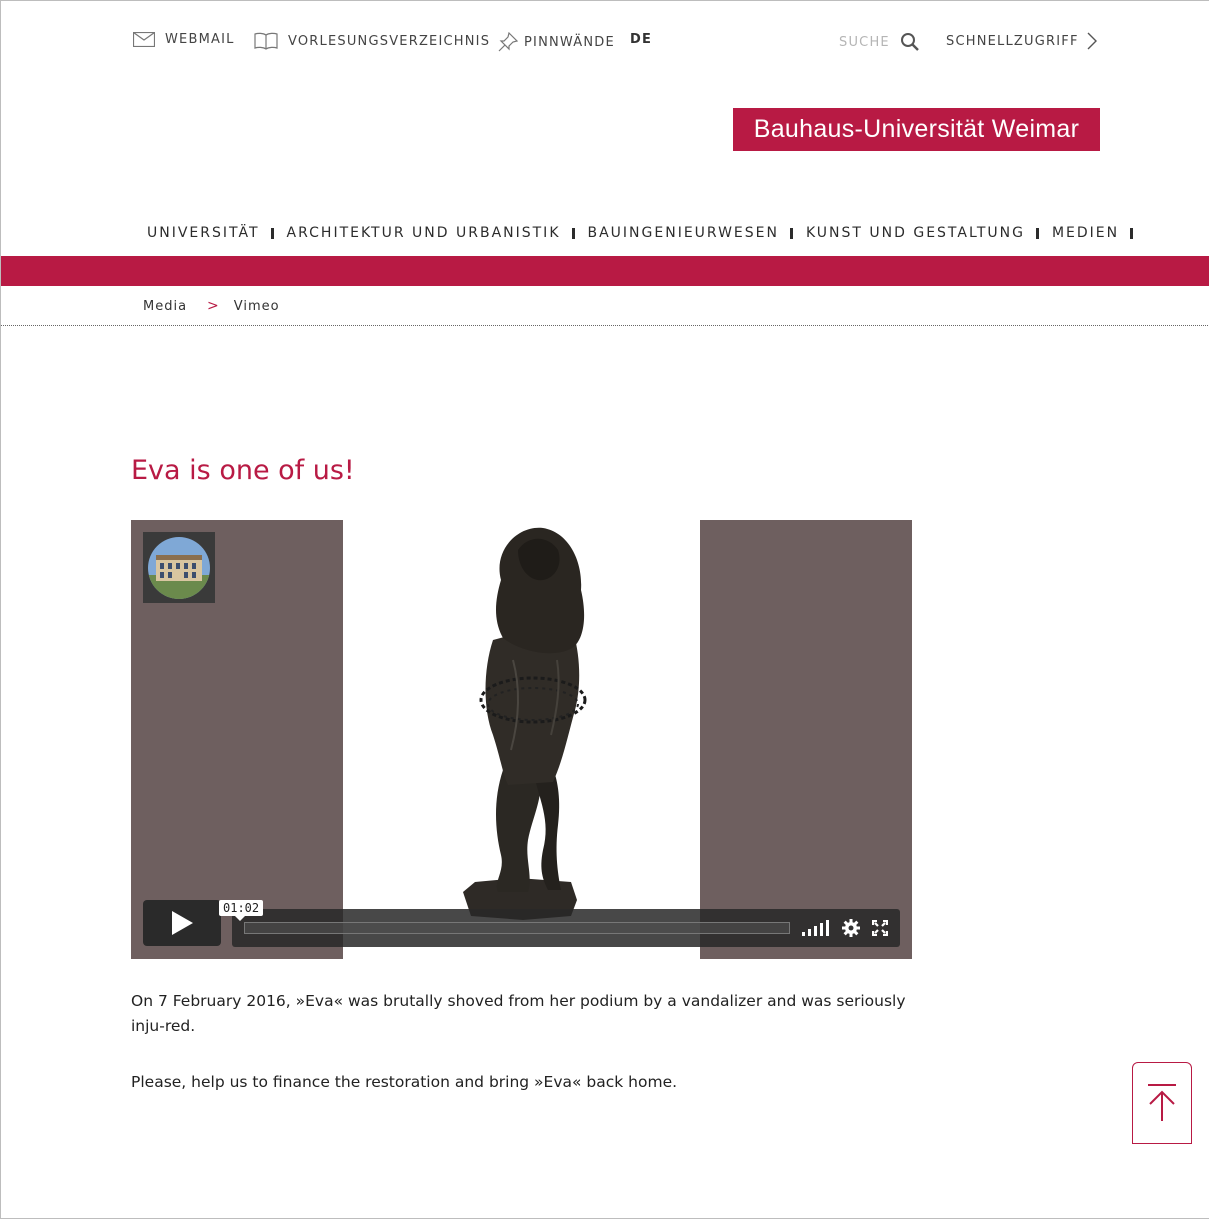 Image resolution: width=1209 pixels, height=1219 pixels. I want to click on channel-avatar-image, so click(179, 567).